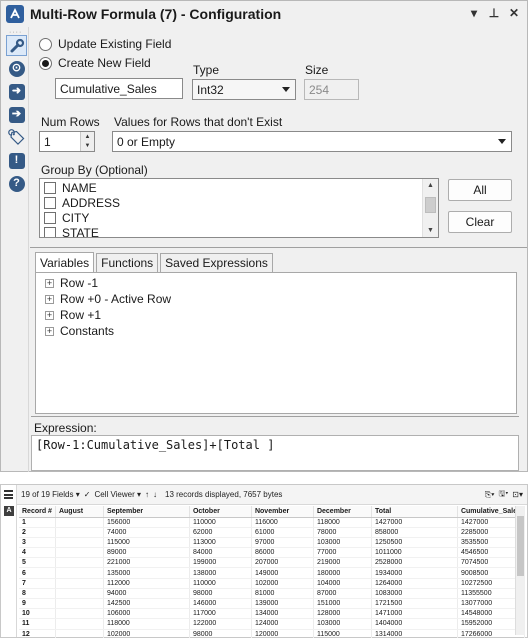 The image size is (528, 638). Describe the element at coordinates (430, 185) in the screenshot. I see `scroll-up-icon: ▲` at that location.